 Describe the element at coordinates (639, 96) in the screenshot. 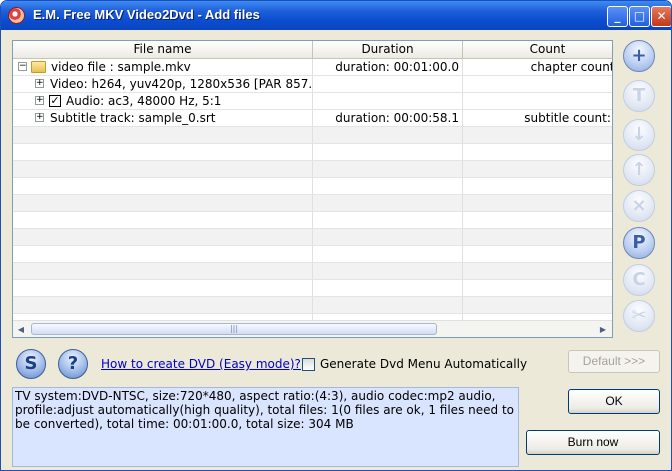

I see `text-button: T` at that location.